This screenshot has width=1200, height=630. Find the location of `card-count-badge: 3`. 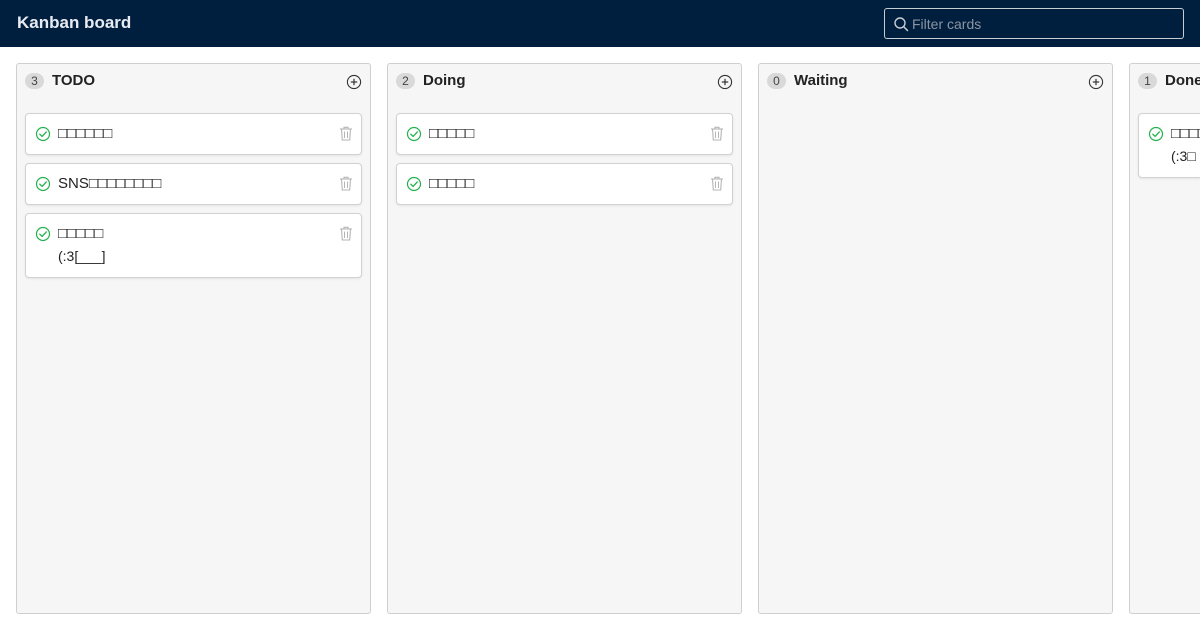

card-count-badge: 3 is located at coordinates (34, 81).